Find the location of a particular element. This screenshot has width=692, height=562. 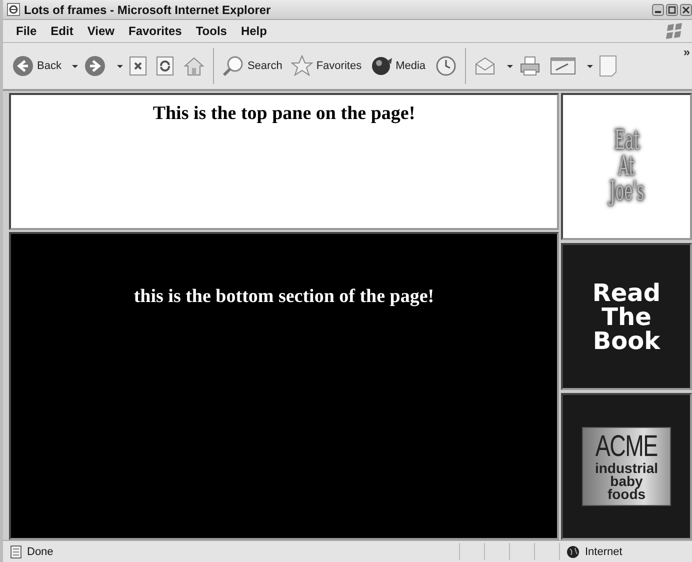

minimize-icon is located at coordinates (658, 10).